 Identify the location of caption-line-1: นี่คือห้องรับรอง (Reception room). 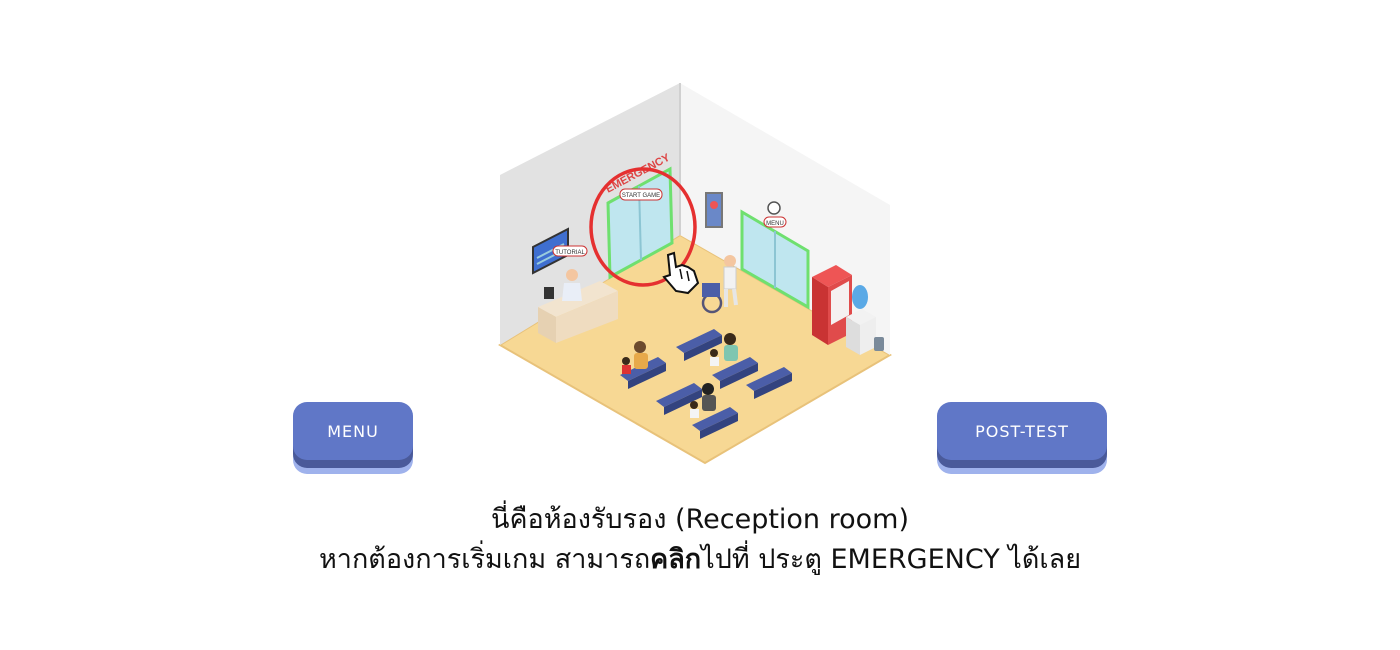
(700, 519).